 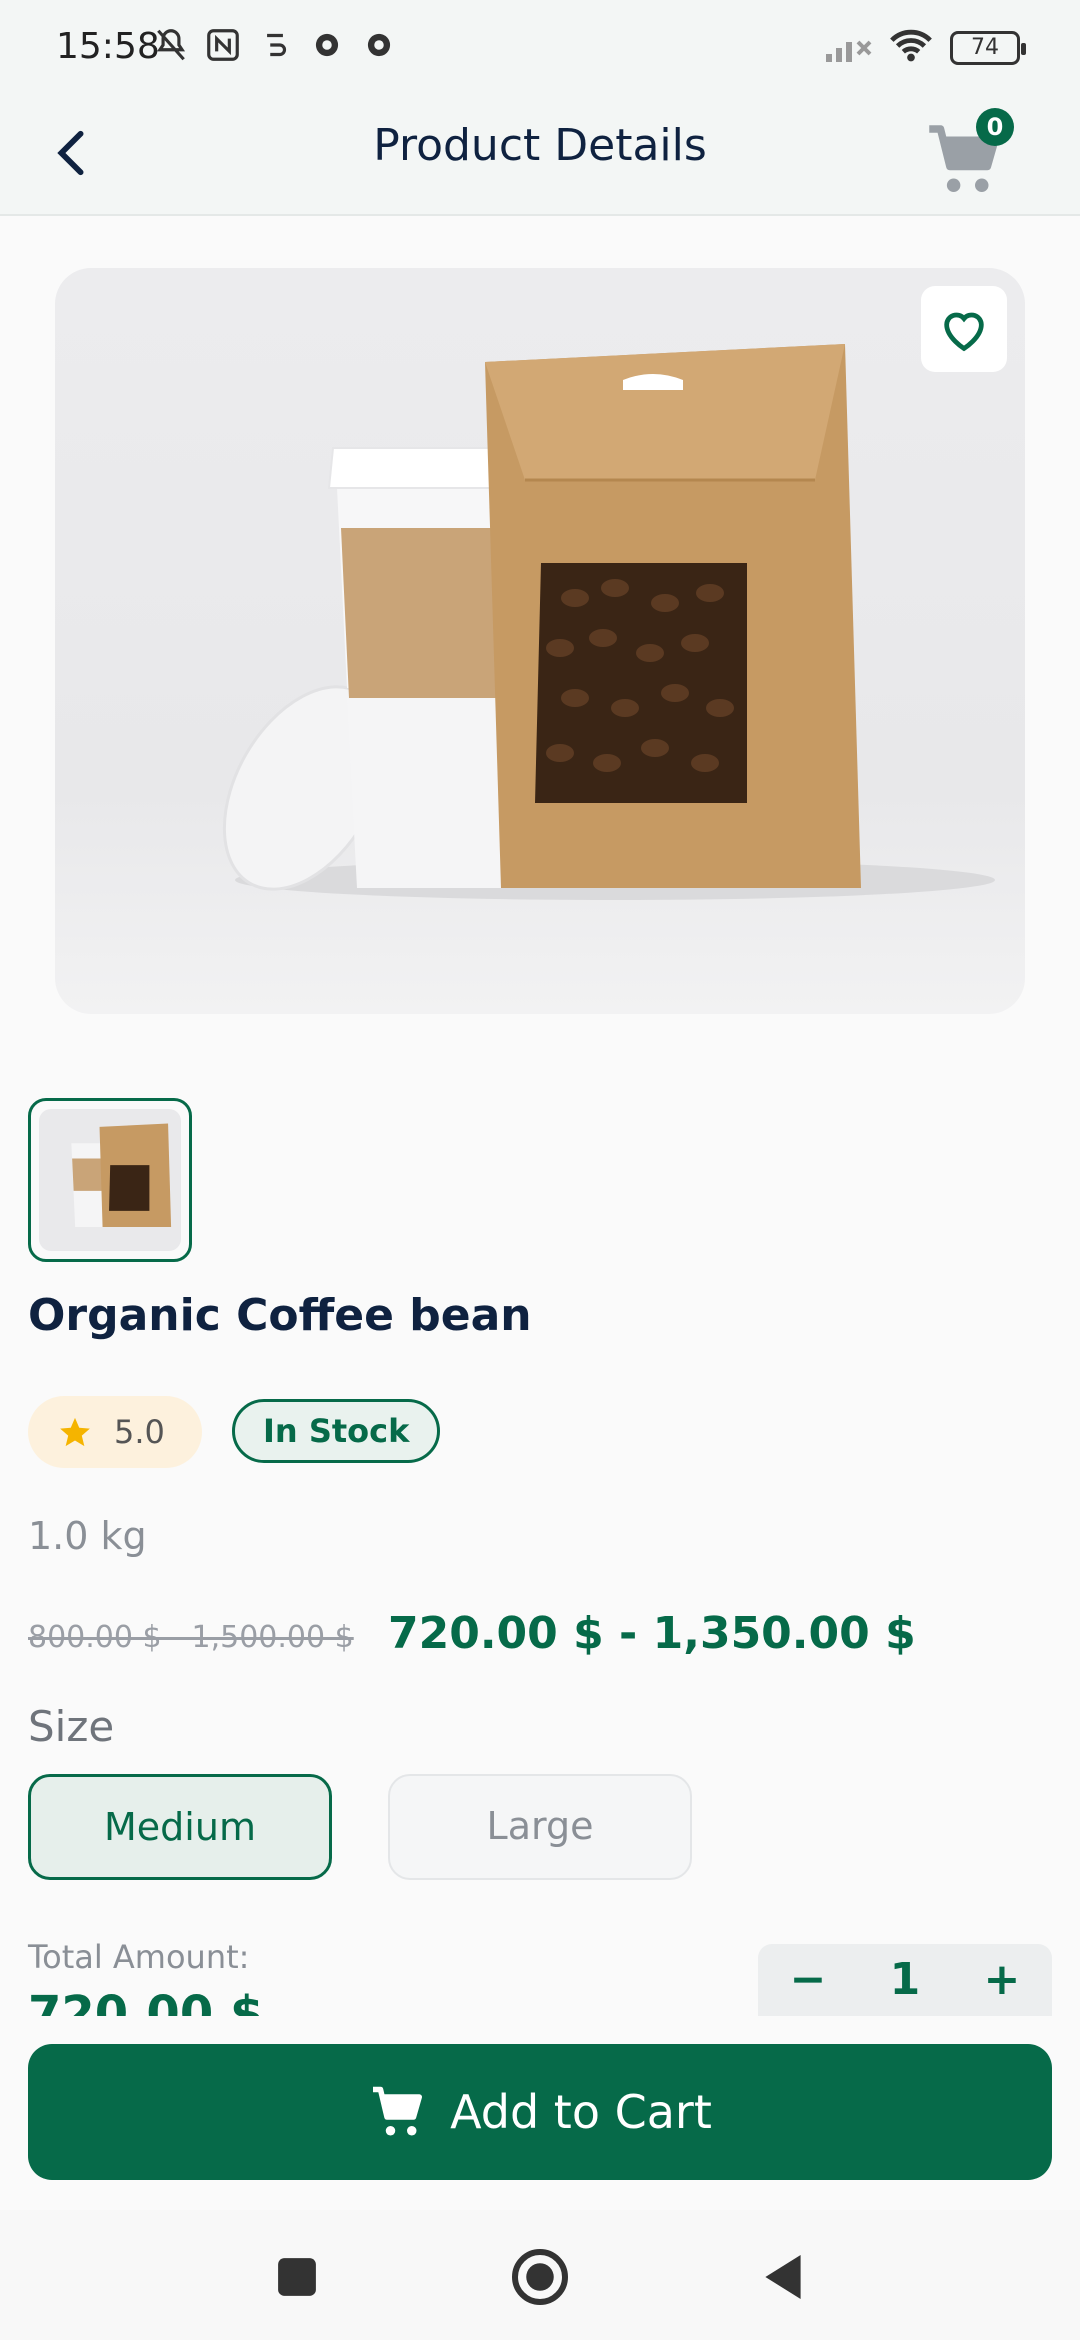 I want to click on favorite-button, so click(x=964, y=329).